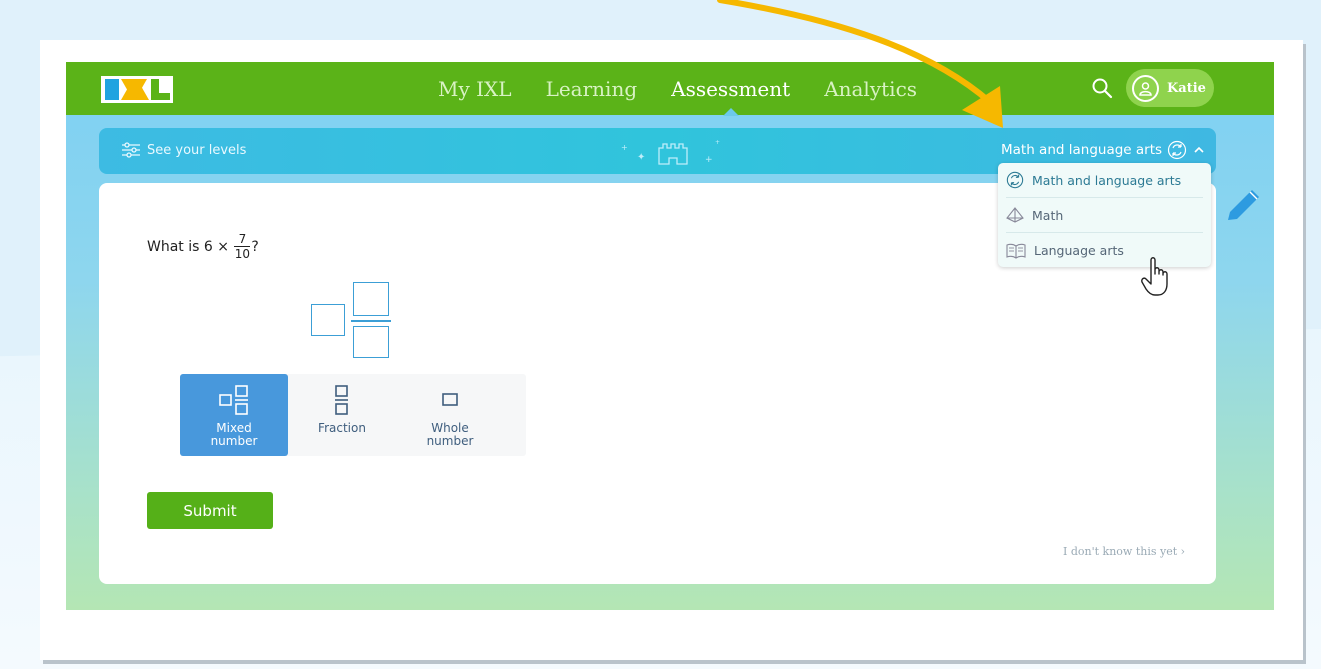  I want to click on castle-decoration-icon: + ✦ + +, so click(670, 152).